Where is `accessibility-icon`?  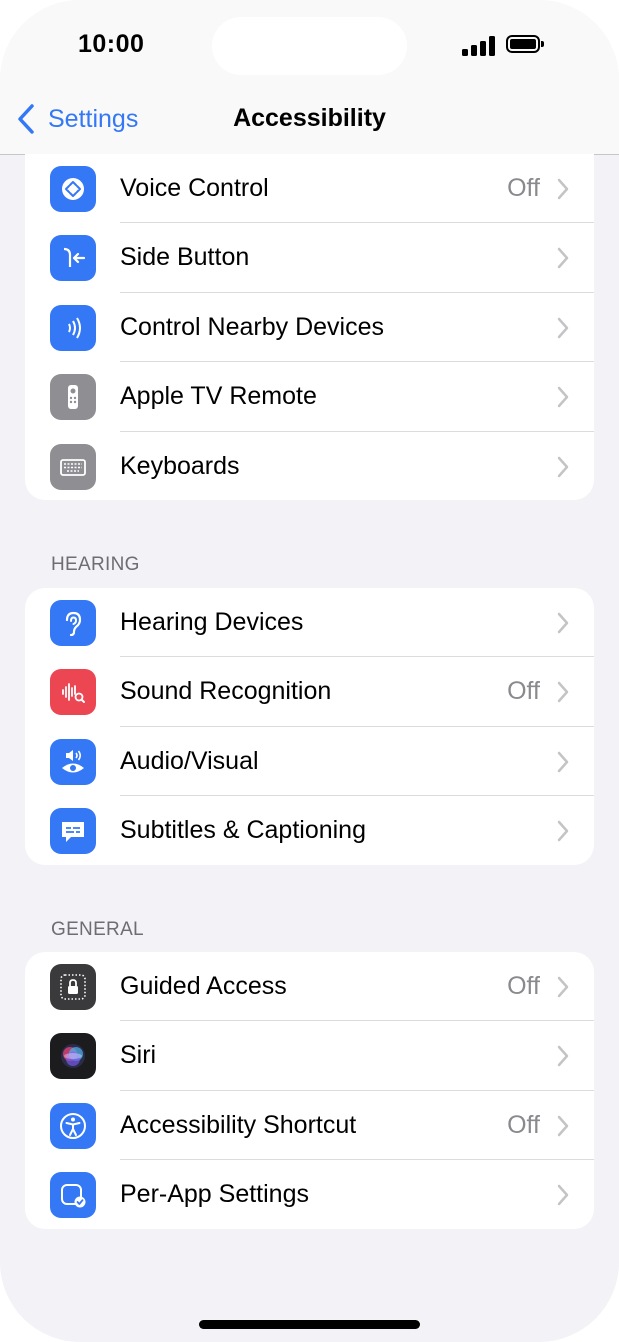
accessibility-icon is located at coordinates (73, 1125).